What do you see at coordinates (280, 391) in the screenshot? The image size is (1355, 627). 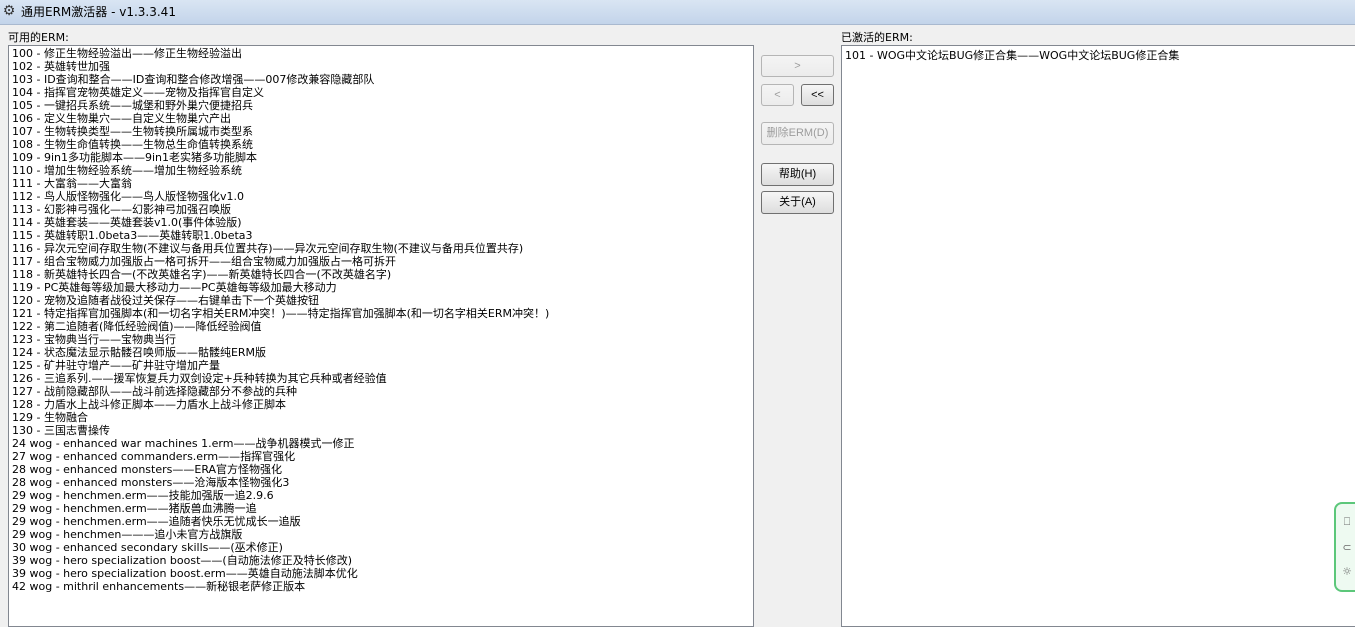 I see `list-item: 127 - 战前隐藏部队——战斗前选择隐藏部分不参战的兵种` at bounding box center [280, 391].